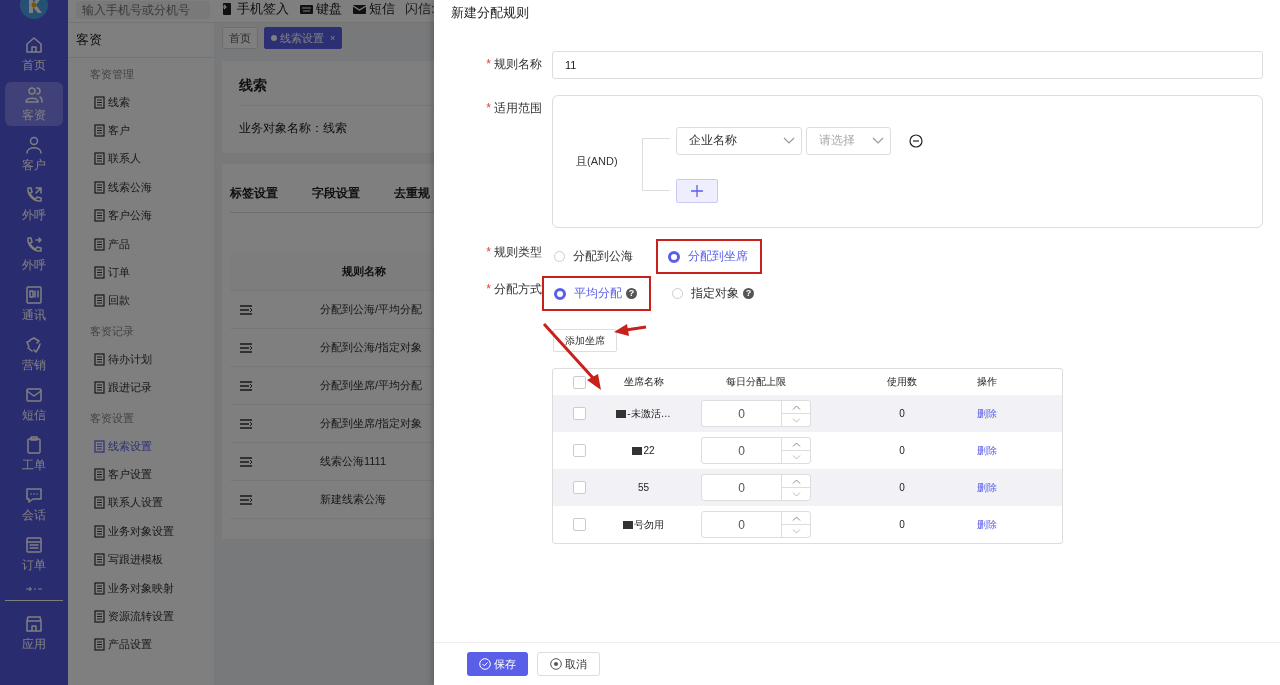 The image size is (1280, 685). What do you see at coordinates (246, 309) in the screenshot?
I see `drag-handle-icon` at bounding box center [246, 309].